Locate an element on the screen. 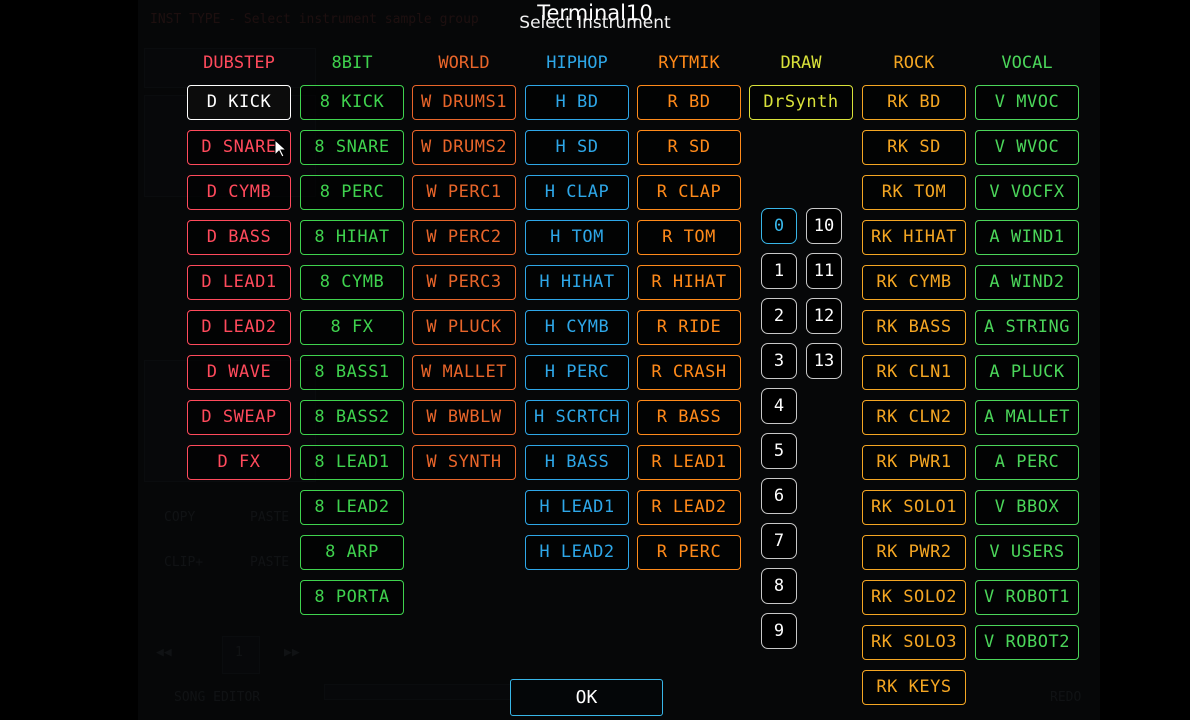 This screenshot has width=1190, height=720. instrument-button-v-mvoc: V MVOC is located at coordinates (1027, 102).